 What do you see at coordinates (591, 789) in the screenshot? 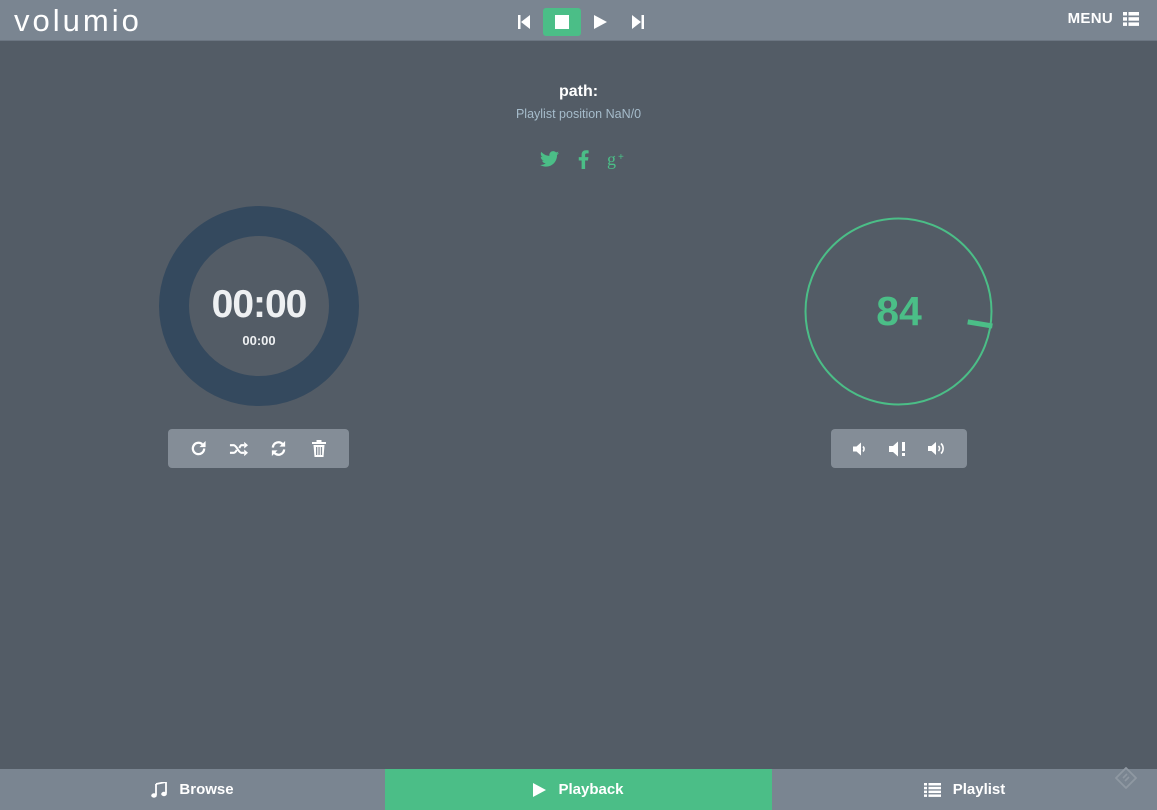
I see `tab-playback-label: Playback` at bounding box center [591, 789].